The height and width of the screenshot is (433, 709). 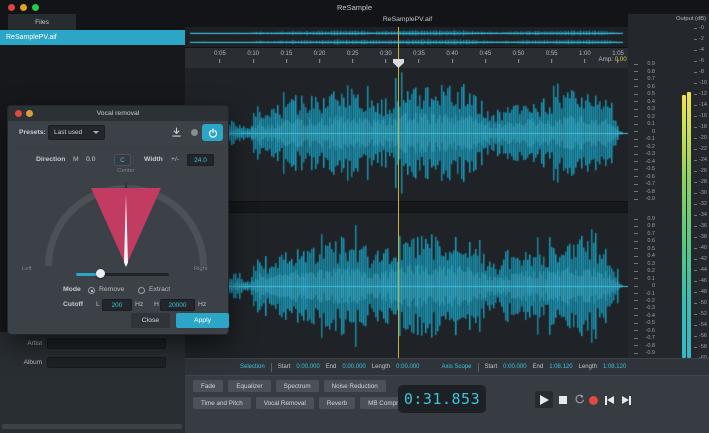 I want to click on slider-thumb, so click(x=100, y=273).